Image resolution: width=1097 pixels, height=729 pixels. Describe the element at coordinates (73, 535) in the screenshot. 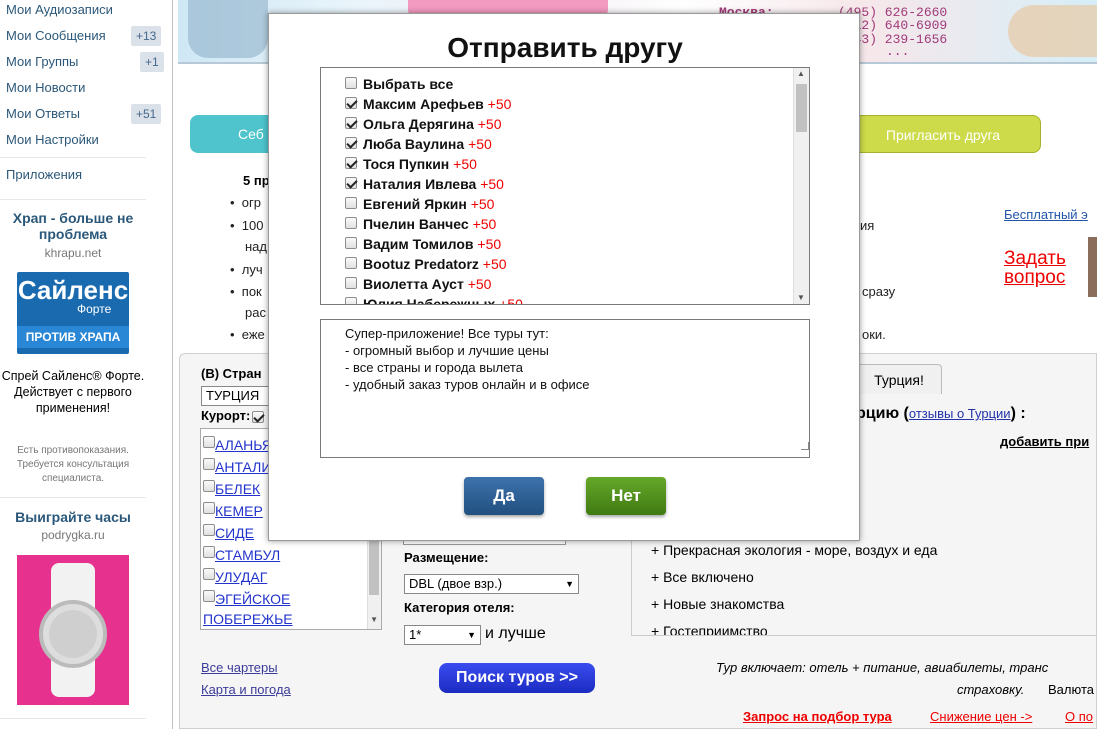

I see `ad-source: podrygka.ru` at that location.